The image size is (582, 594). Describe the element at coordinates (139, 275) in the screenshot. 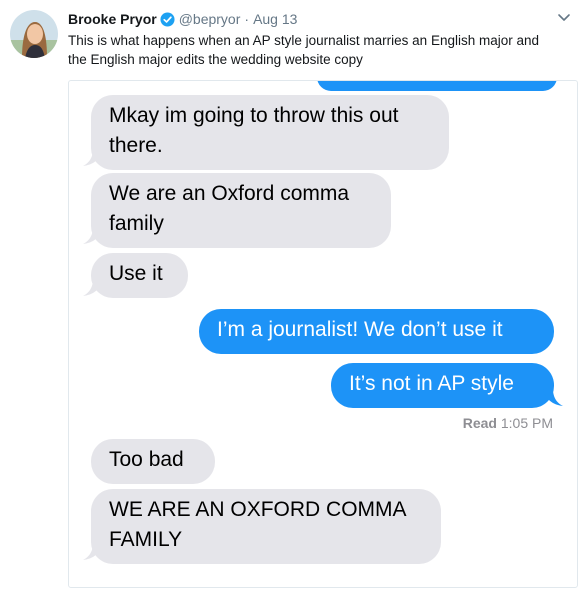

I see `received-message: Use it` at that location.